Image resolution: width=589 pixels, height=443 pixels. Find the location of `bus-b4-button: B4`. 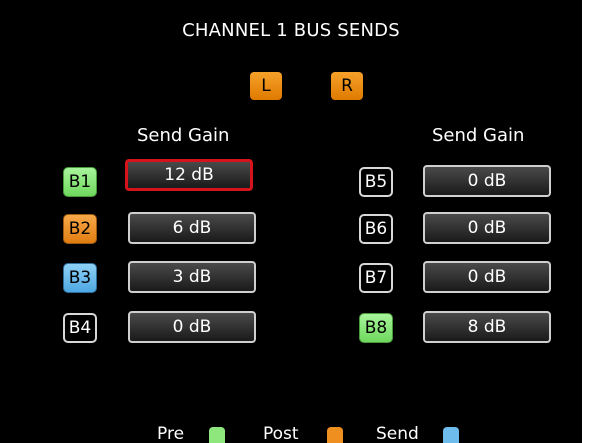

bus-b4-button: B4 is located at coordinates (80, 328).